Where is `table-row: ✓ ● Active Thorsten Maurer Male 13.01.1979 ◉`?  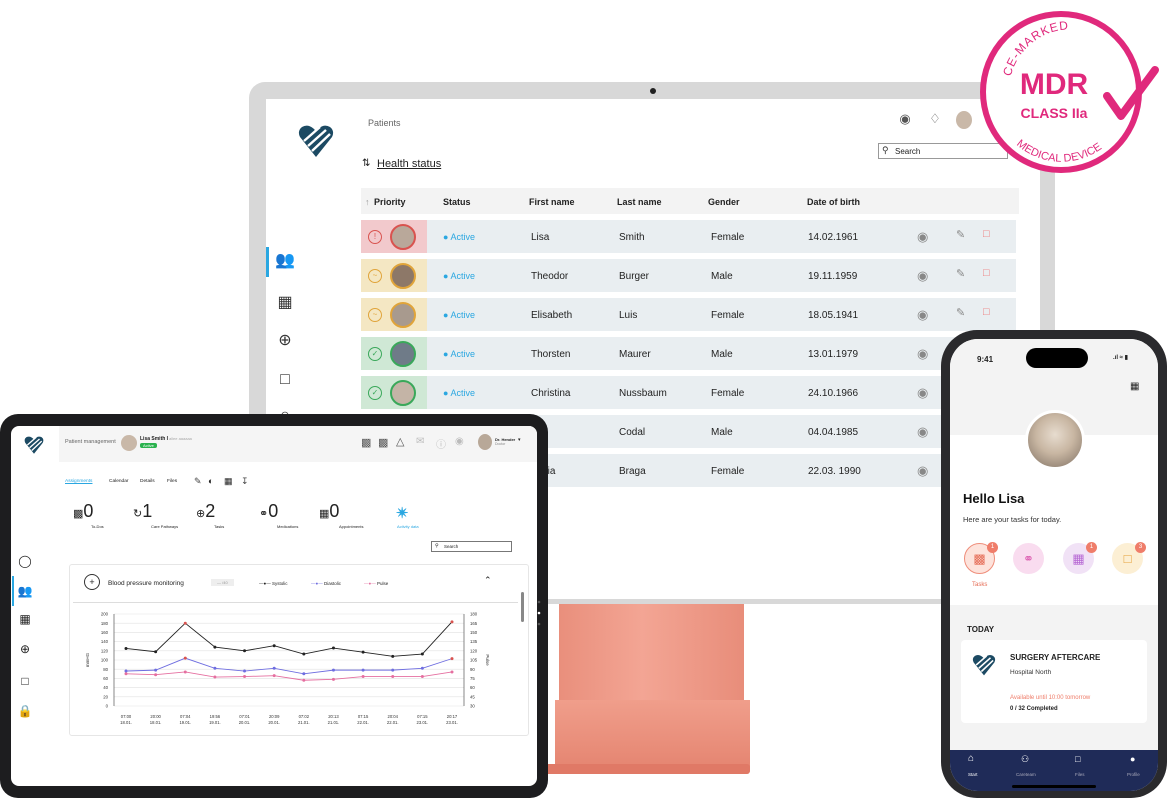 table-row: ✓ ● Active Thorsten Maurer Male 13.01.1979 ◉ is located at coordinates (688, 353).